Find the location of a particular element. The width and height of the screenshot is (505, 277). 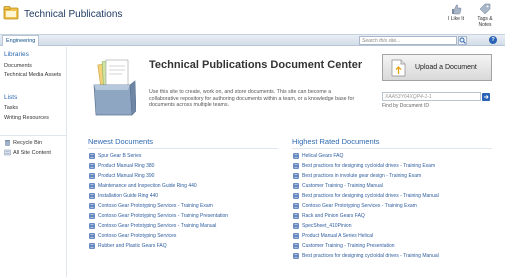

site-content-icon is located at coordinates (7, 152).